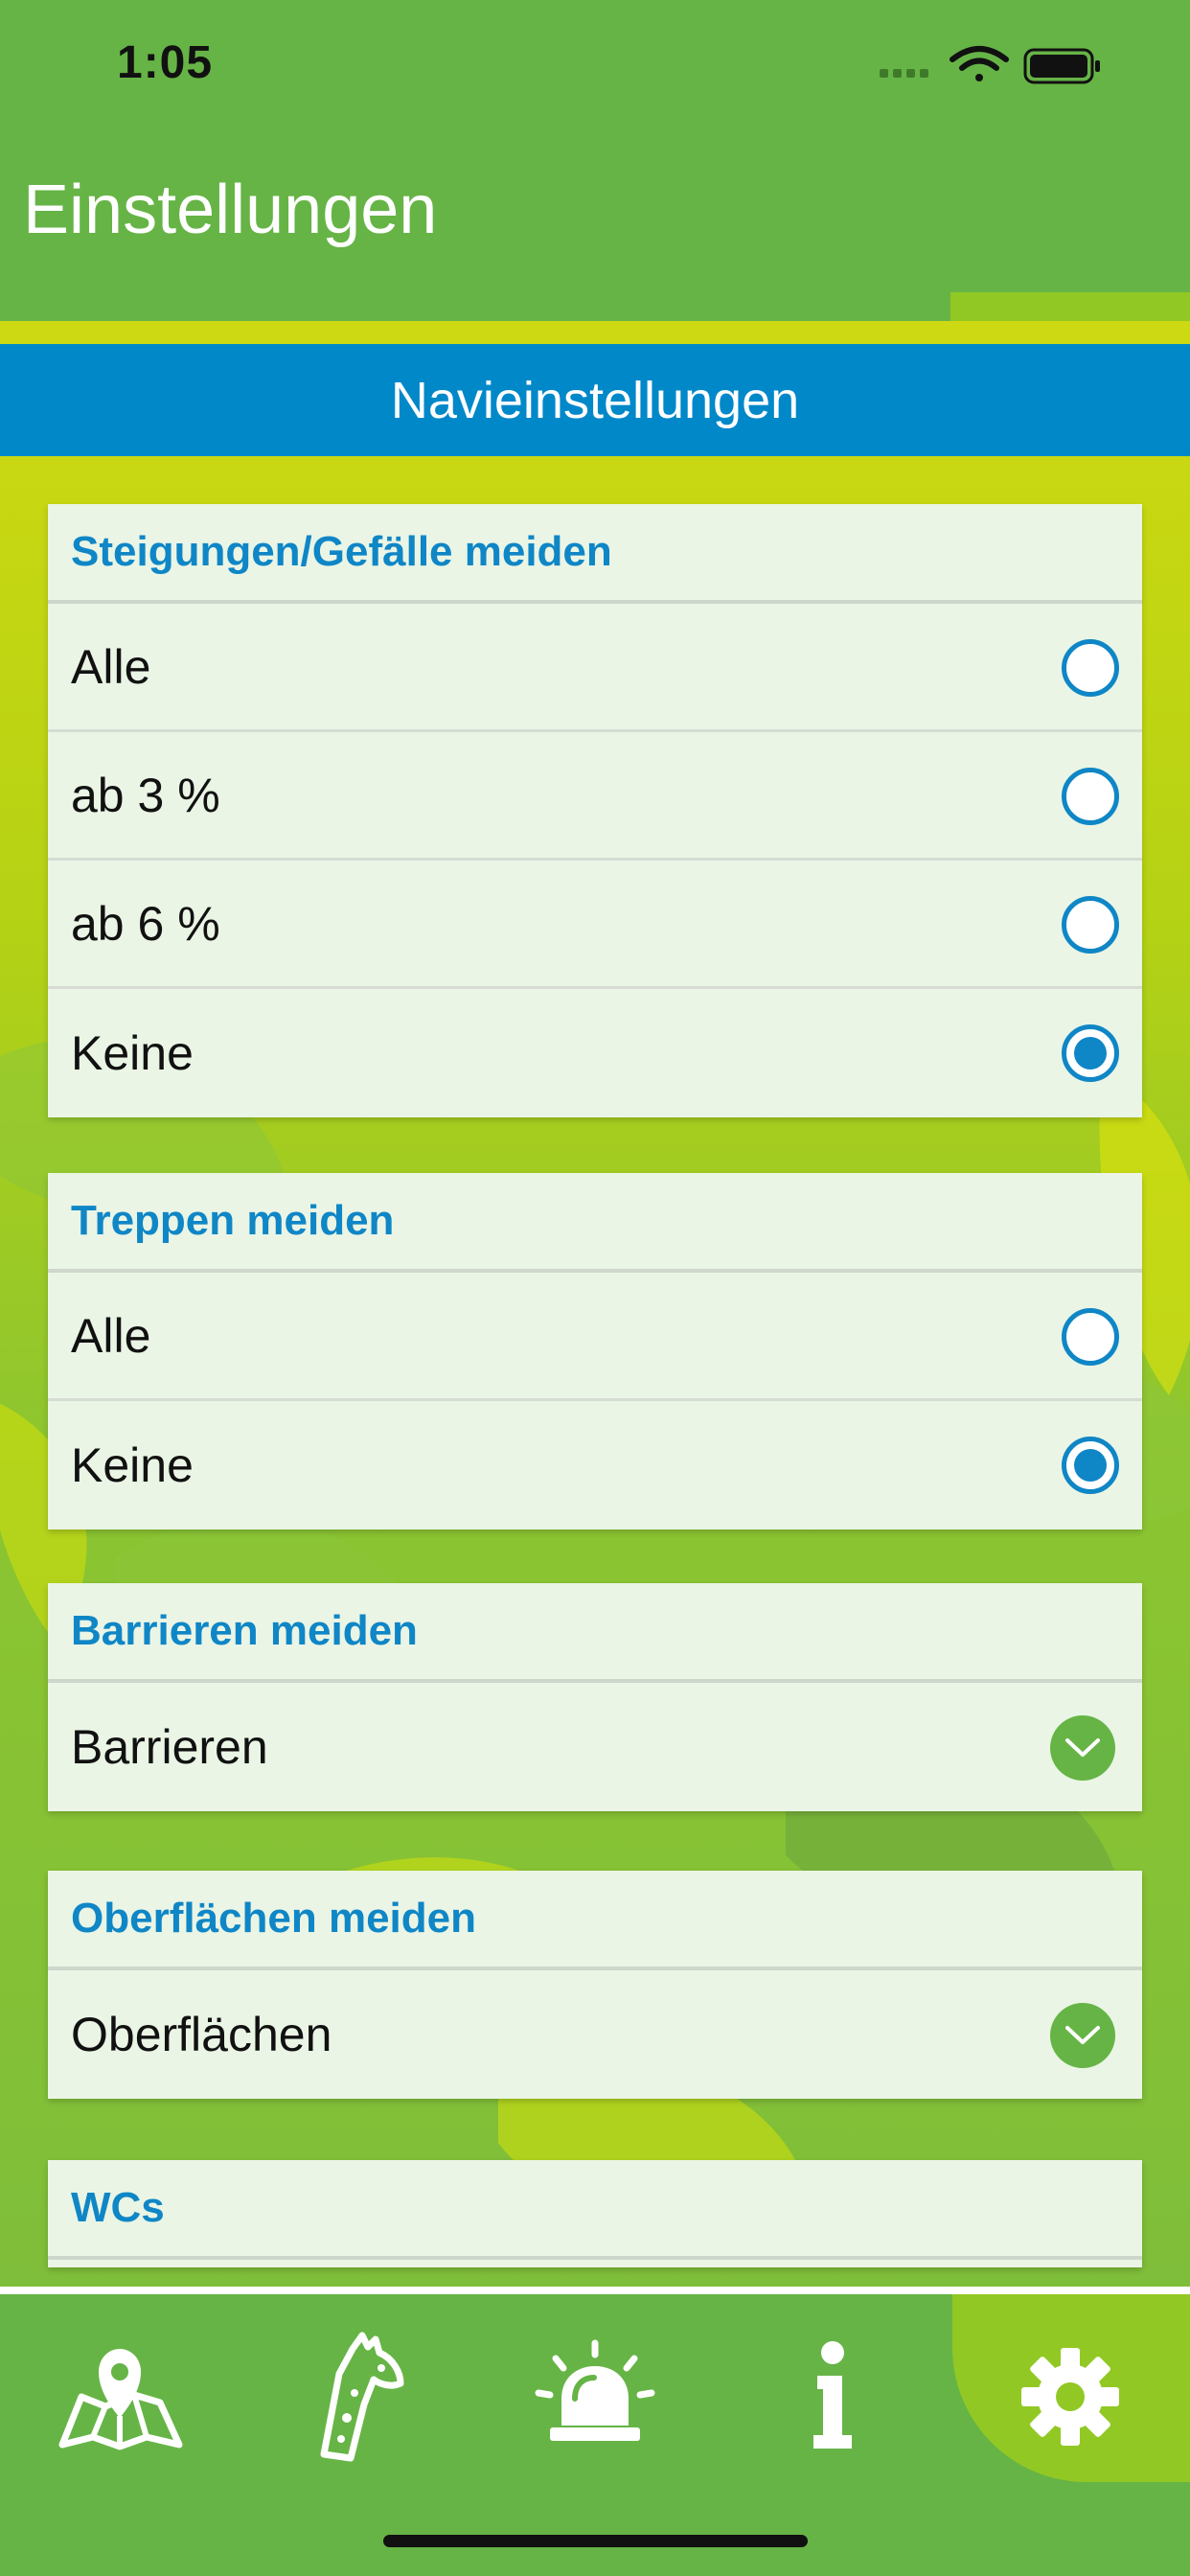 Image resolution: width=1190 pixels, height=2576 pixels. Describe the element at coordinates (595, 796) in the screenshot. I see `slope-option-3: ab 3 %` at that location.